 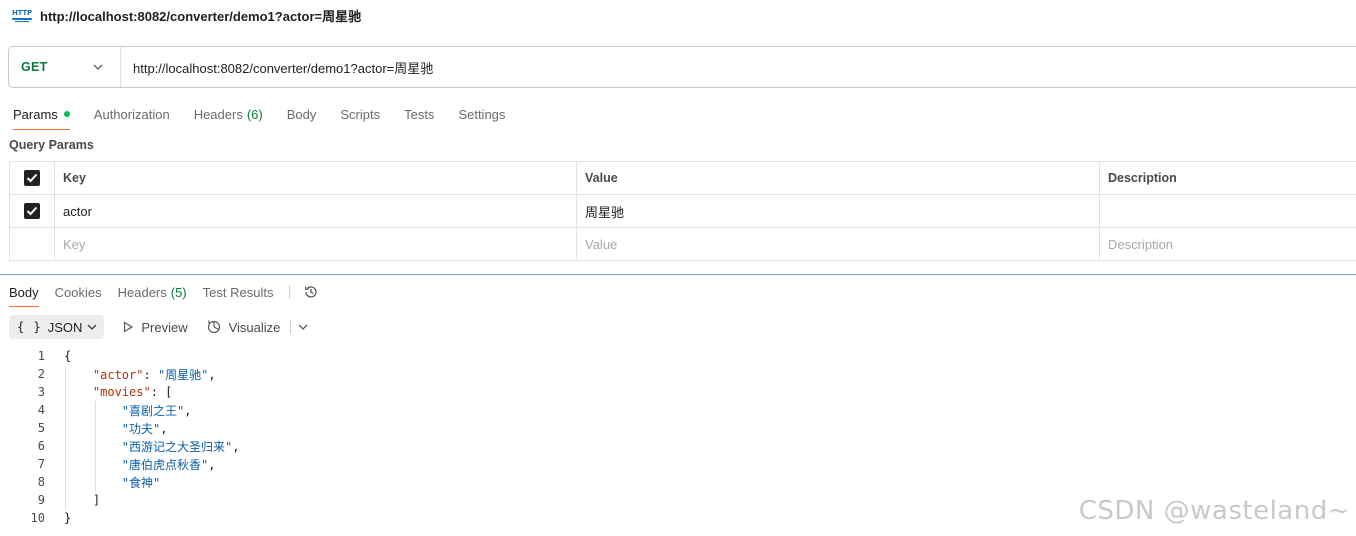 What do you see at coordinates (41, 374) in the screenshot?
I see `line-number: 2` at bounding box center [41, 374].